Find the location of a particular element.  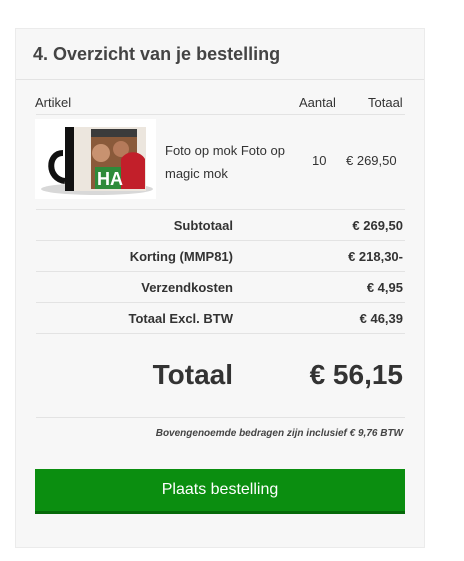

shipping-value: € 4,95 is located at coordinates (384, 287).